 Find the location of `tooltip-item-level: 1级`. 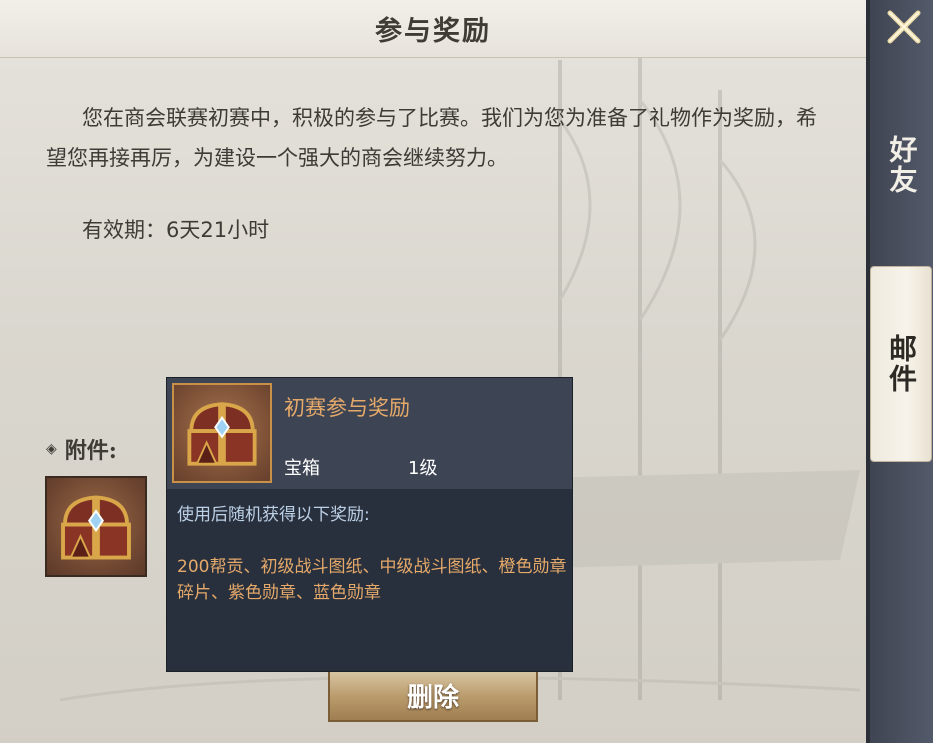

tooltip-item-level: 1级 is located at coordinates (423, 468).